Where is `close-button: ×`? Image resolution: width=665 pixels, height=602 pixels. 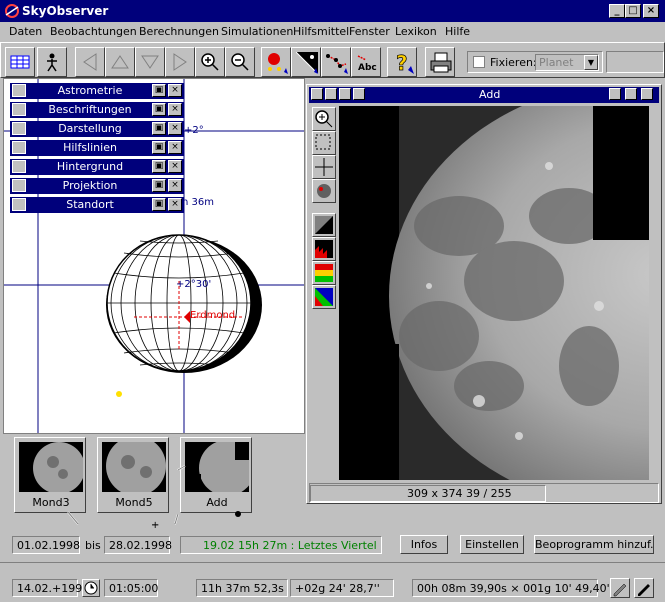
close-button: × is located at coordinates (651, 11).